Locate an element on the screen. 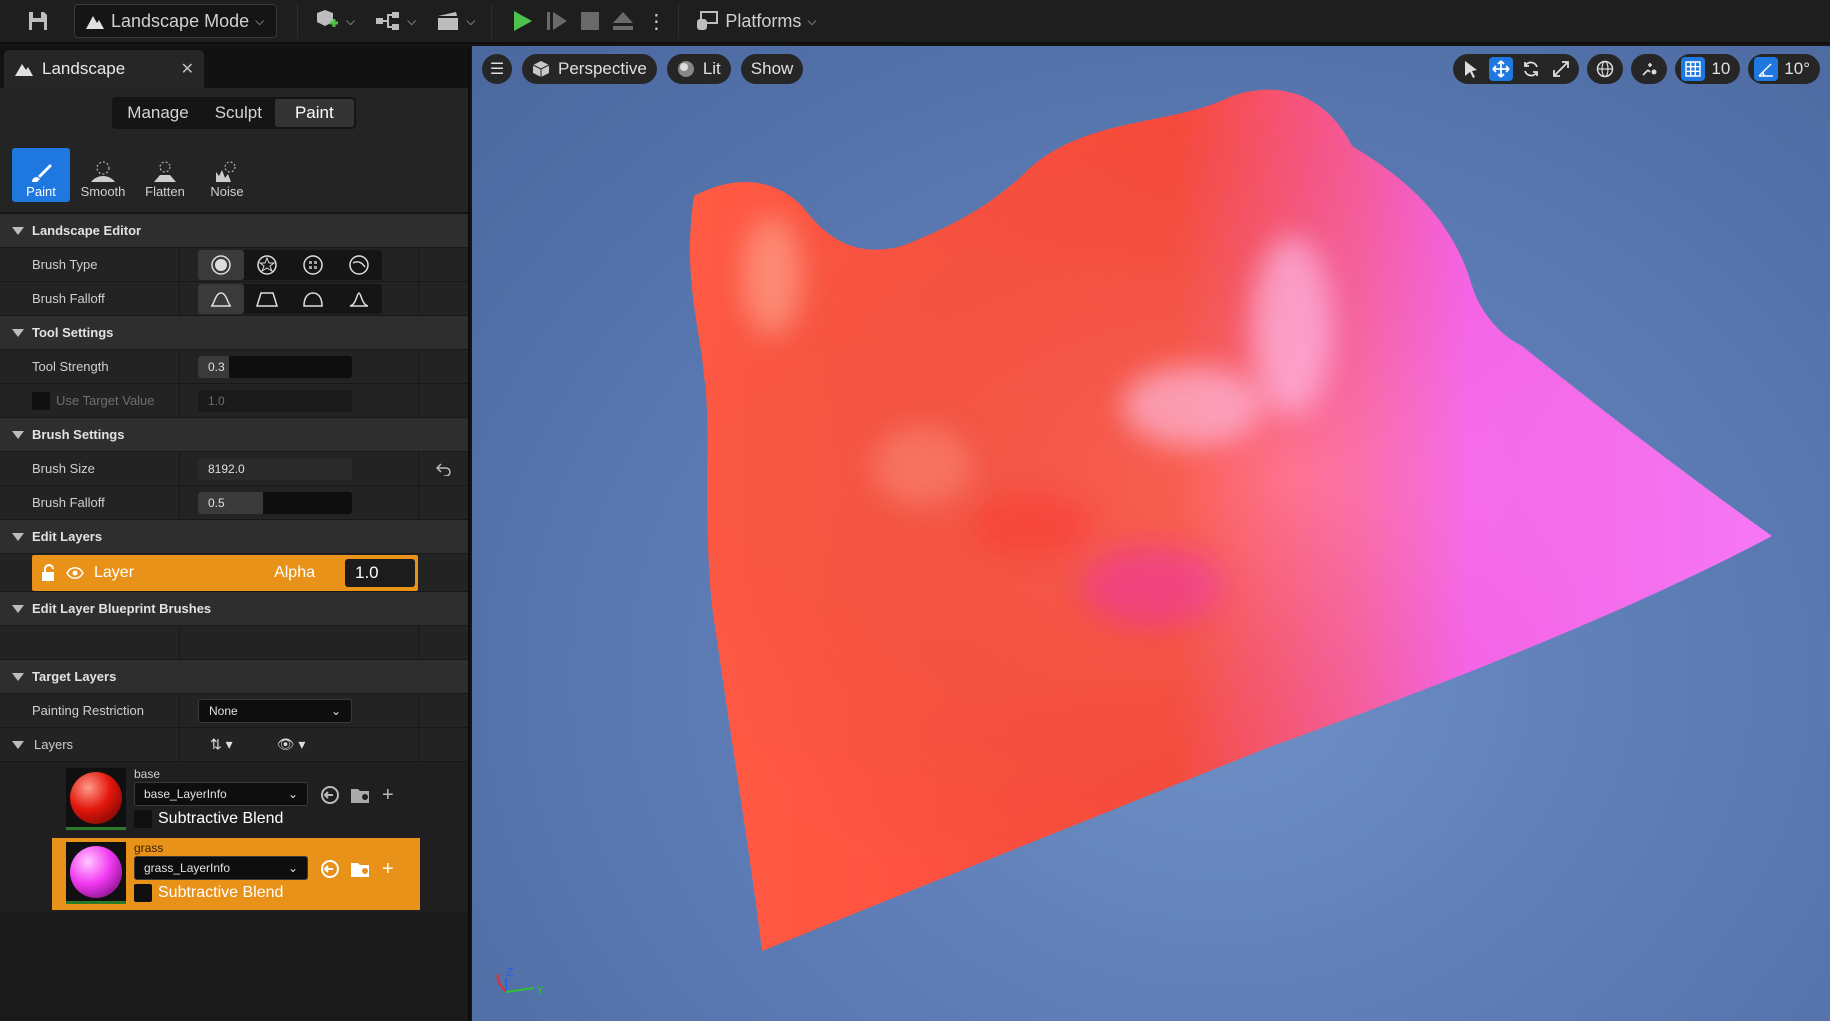  rotate-tool-button is located at coordinates (1531, 69).